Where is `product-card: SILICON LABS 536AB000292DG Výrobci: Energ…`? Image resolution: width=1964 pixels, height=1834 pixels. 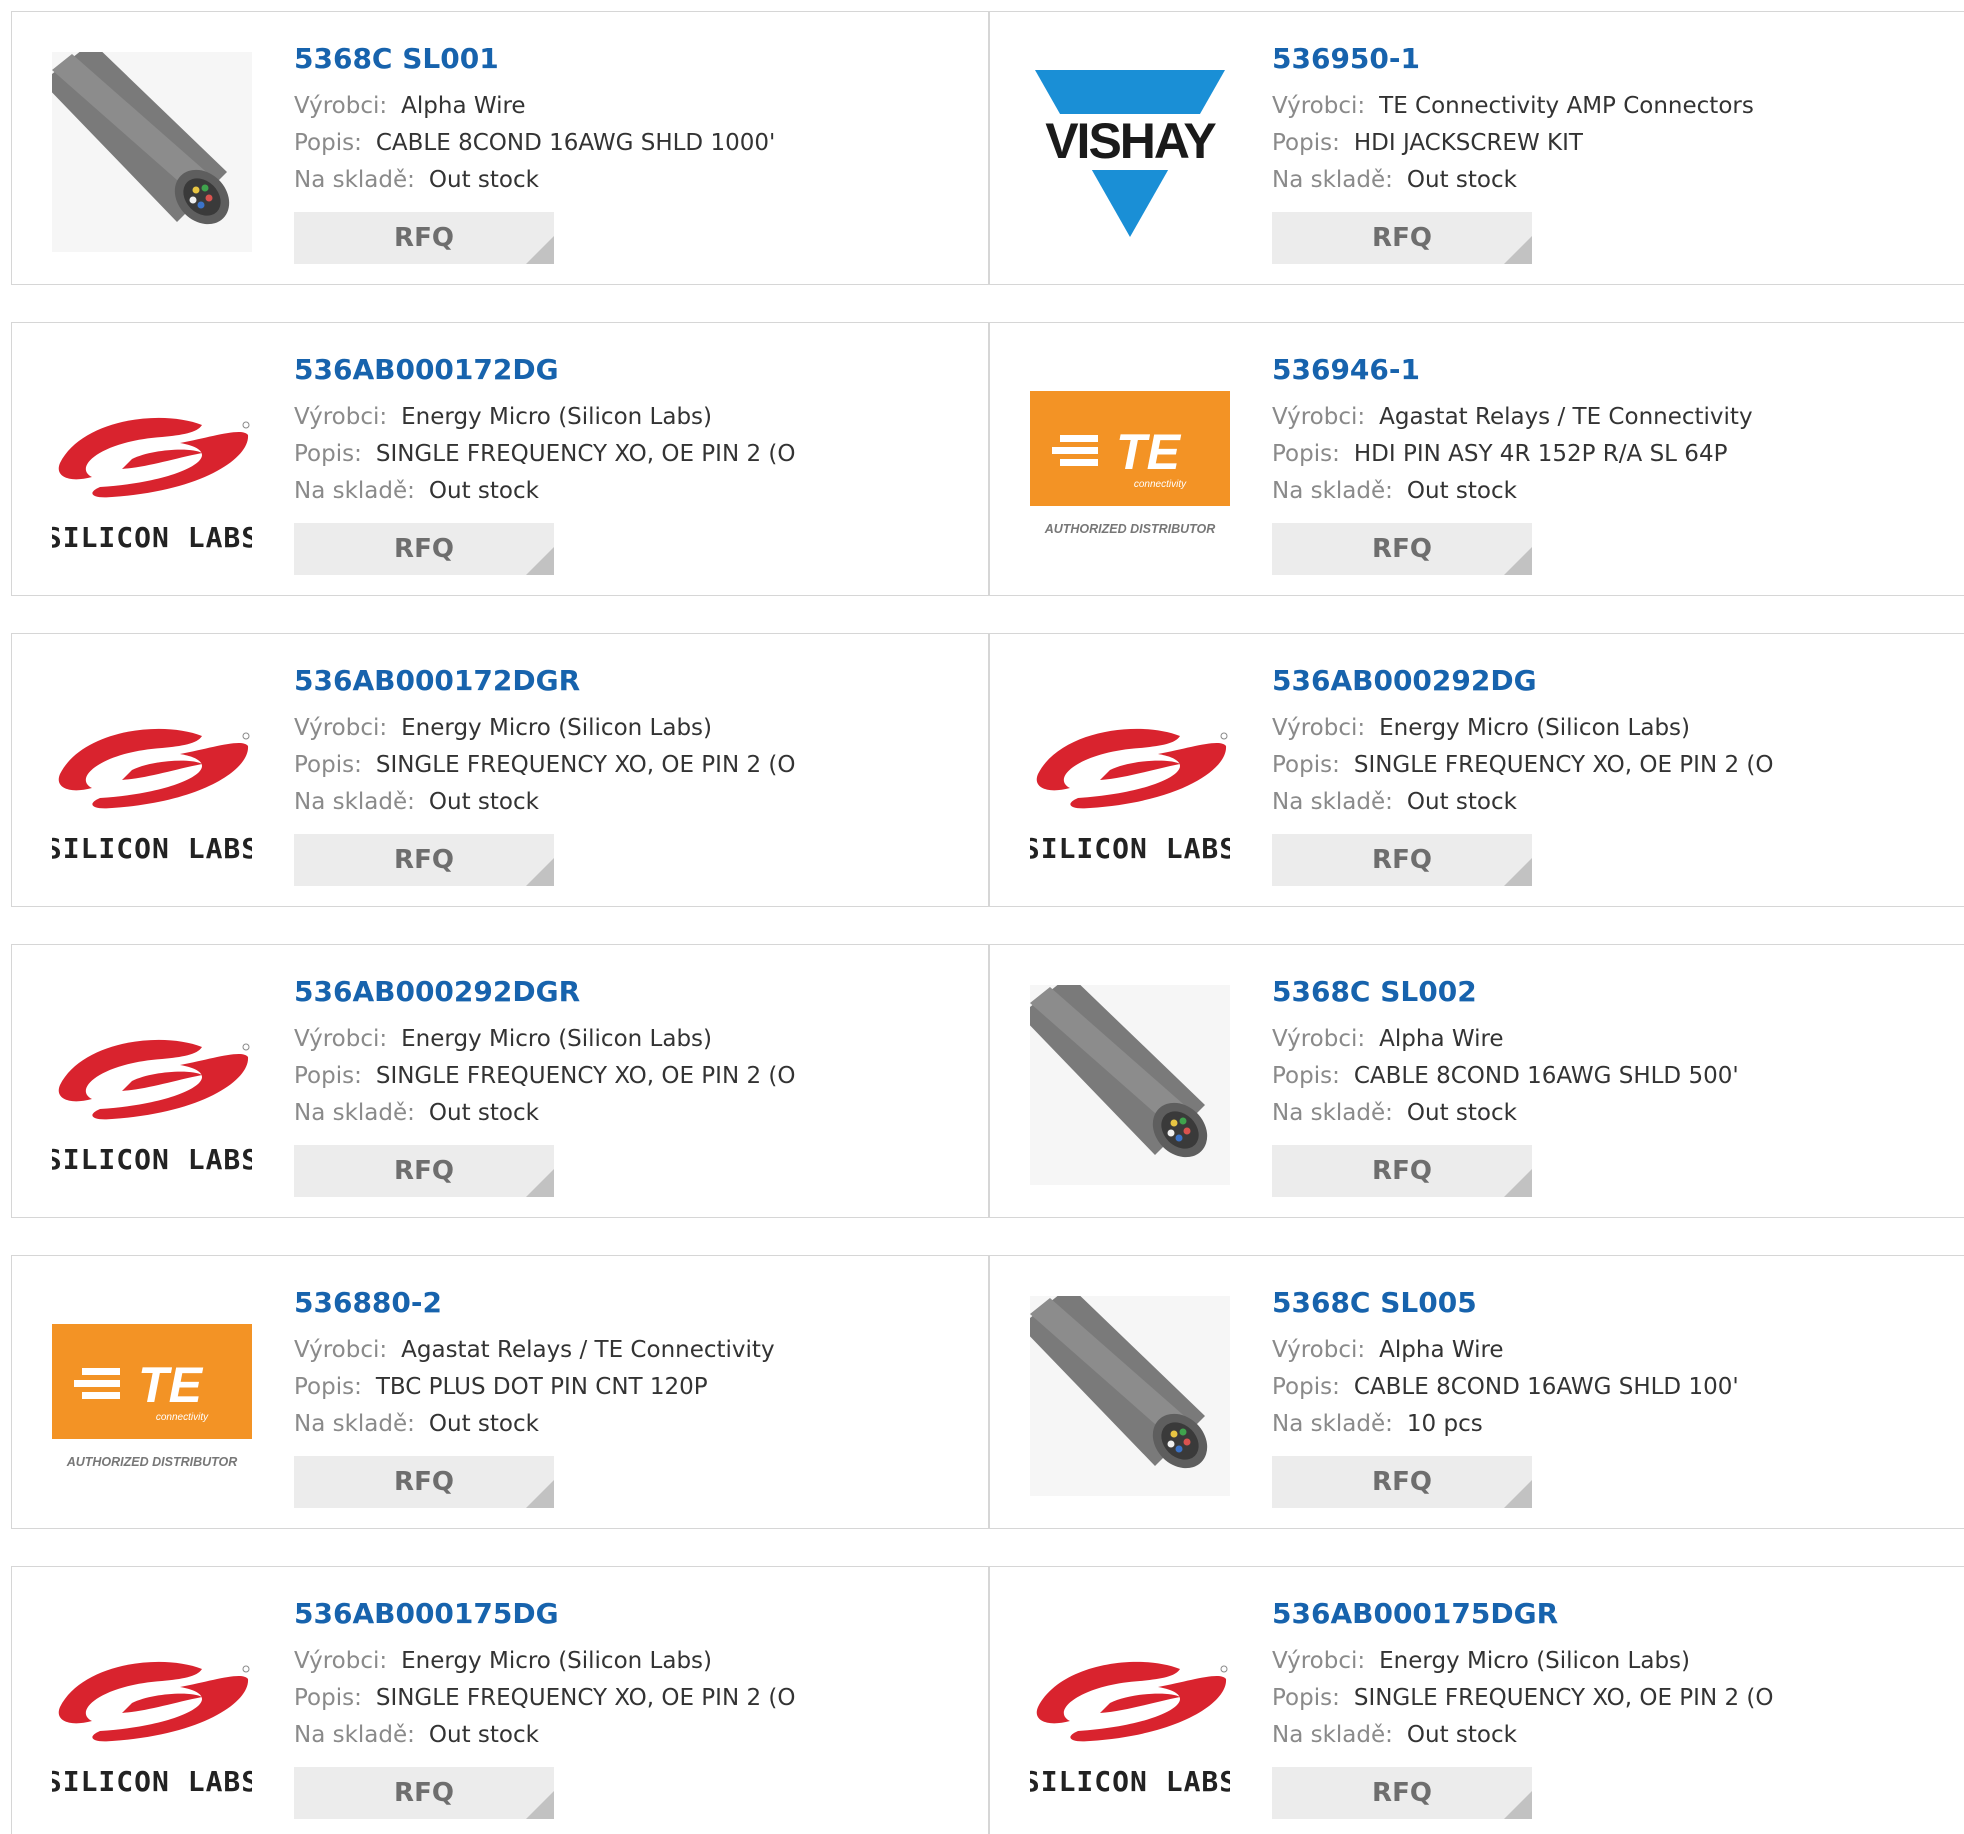
product-card: SILICON LABS 536AB000292DG Výrobci: Energ… is located at coordinates (1476, 770).